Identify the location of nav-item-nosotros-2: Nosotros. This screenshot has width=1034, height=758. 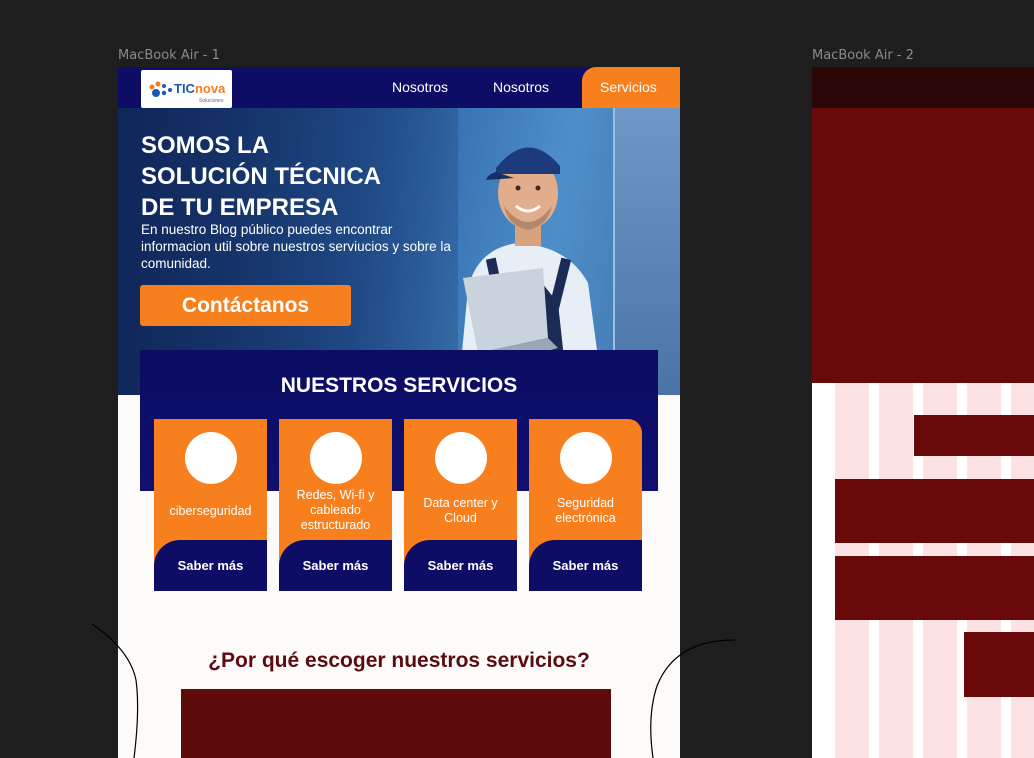
(521, 87).